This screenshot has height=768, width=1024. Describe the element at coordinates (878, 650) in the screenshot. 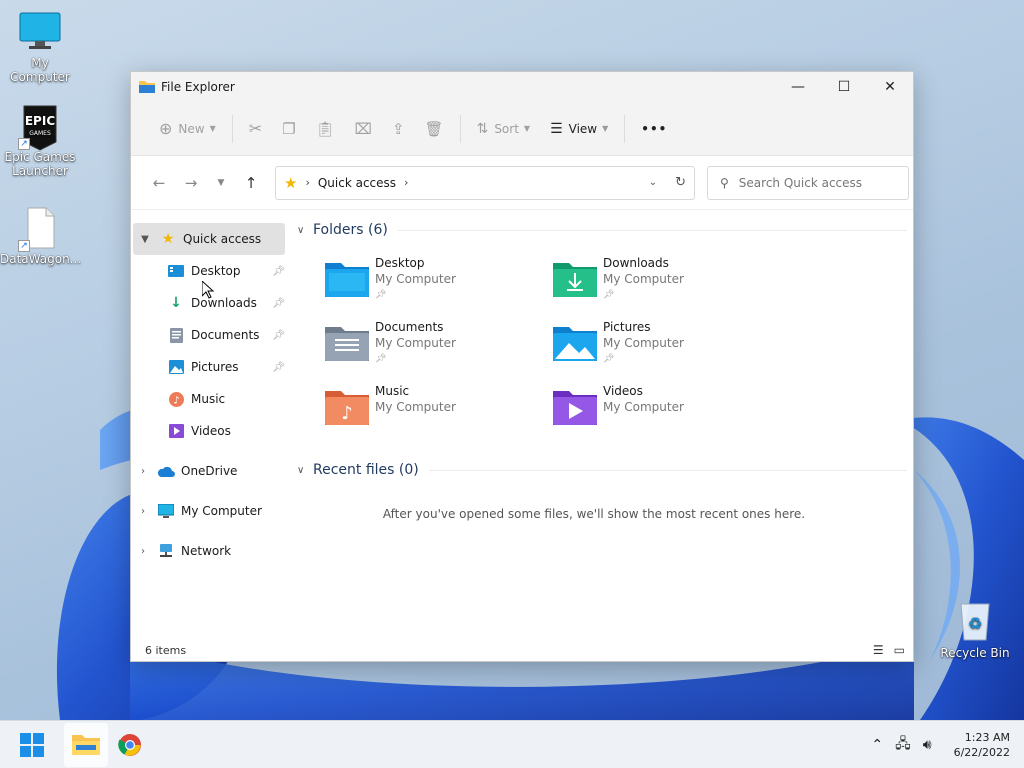

I see `details-view-button: ☰` at that location.